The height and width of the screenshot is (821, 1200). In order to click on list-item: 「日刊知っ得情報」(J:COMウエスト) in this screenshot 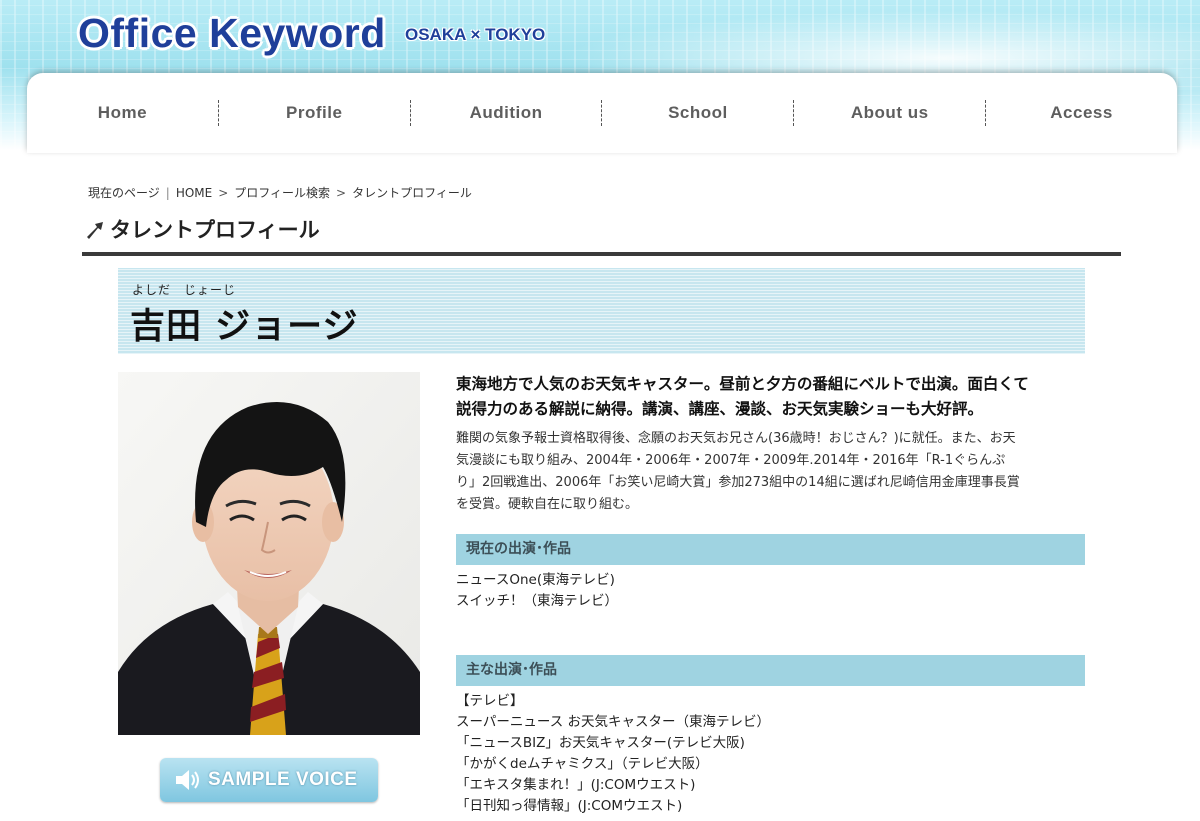, I will do `click(569, 806)`.